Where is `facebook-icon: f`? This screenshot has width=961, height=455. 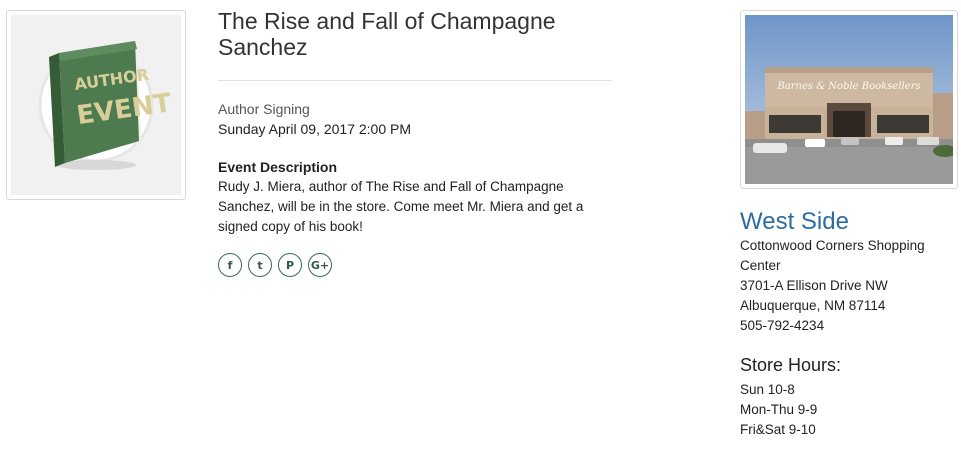 facebook-icon: f is located at coordinates (230, 265).